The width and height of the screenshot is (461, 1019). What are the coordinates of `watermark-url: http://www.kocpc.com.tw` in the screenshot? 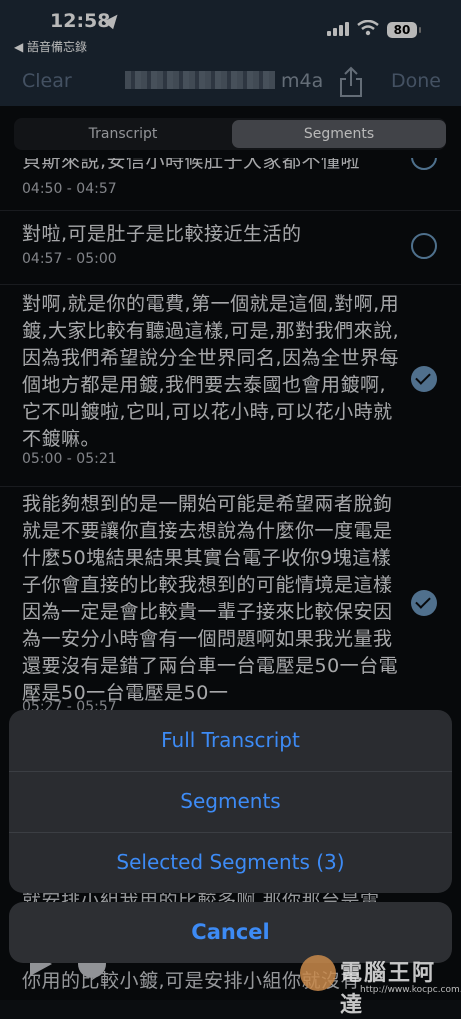 It's located at (410, 990).